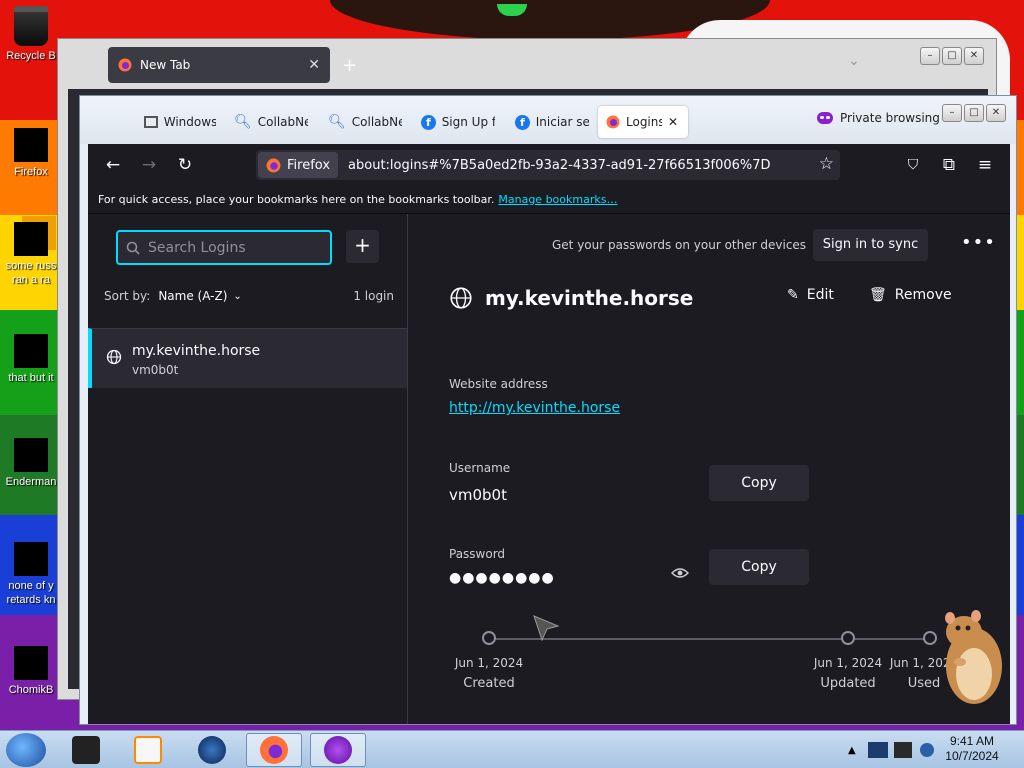 The height and width of the screenshot is (768, 1024). Describe the element at coordinates (589, 298) in the screenshot. I see `login-title: my.kevinthe.horse` at that location.